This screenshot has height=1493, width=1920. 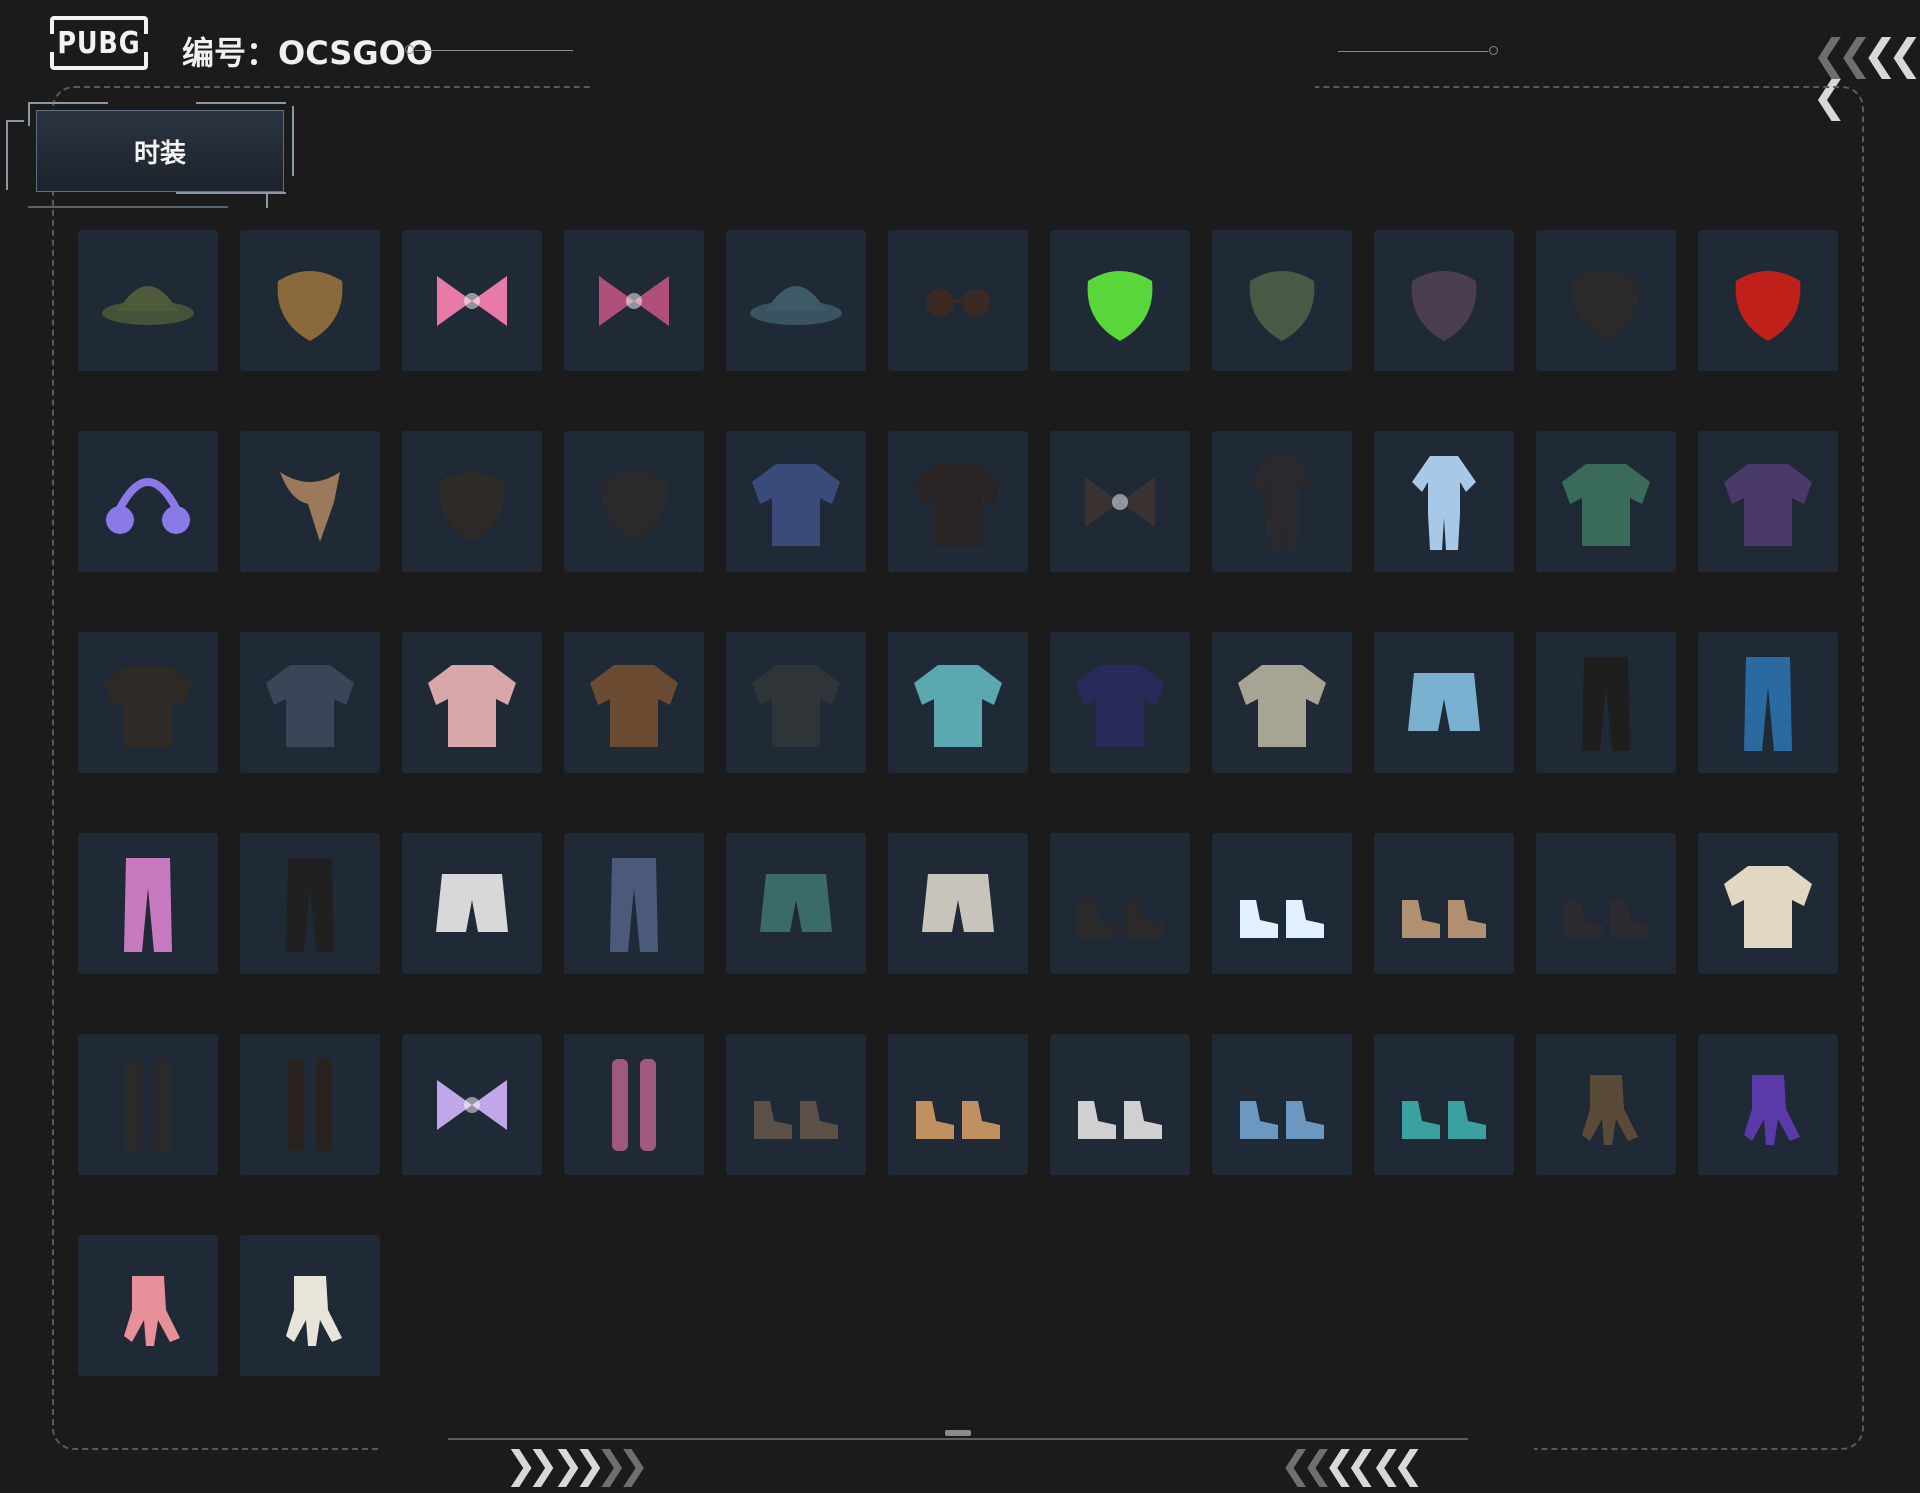 What do you see at coordinates (952, 87) in the screenshot?
I see `panel-top-gap` at bounding box center [952, 87].